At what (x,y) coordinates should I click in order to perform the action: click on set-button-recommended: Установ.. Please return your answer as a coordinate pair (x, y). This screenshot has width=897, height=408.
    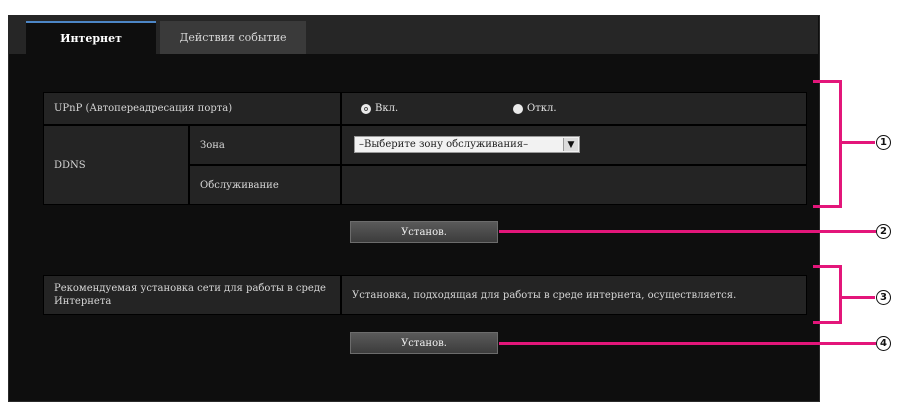
    Looking at the image, I should click on (424, 343).